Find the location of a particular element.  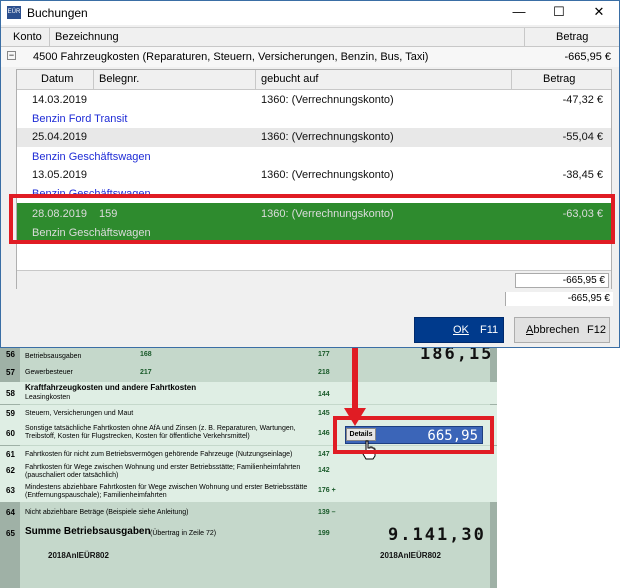

form-sum-value: 9.141,30 is located at coordinates (437, 535).